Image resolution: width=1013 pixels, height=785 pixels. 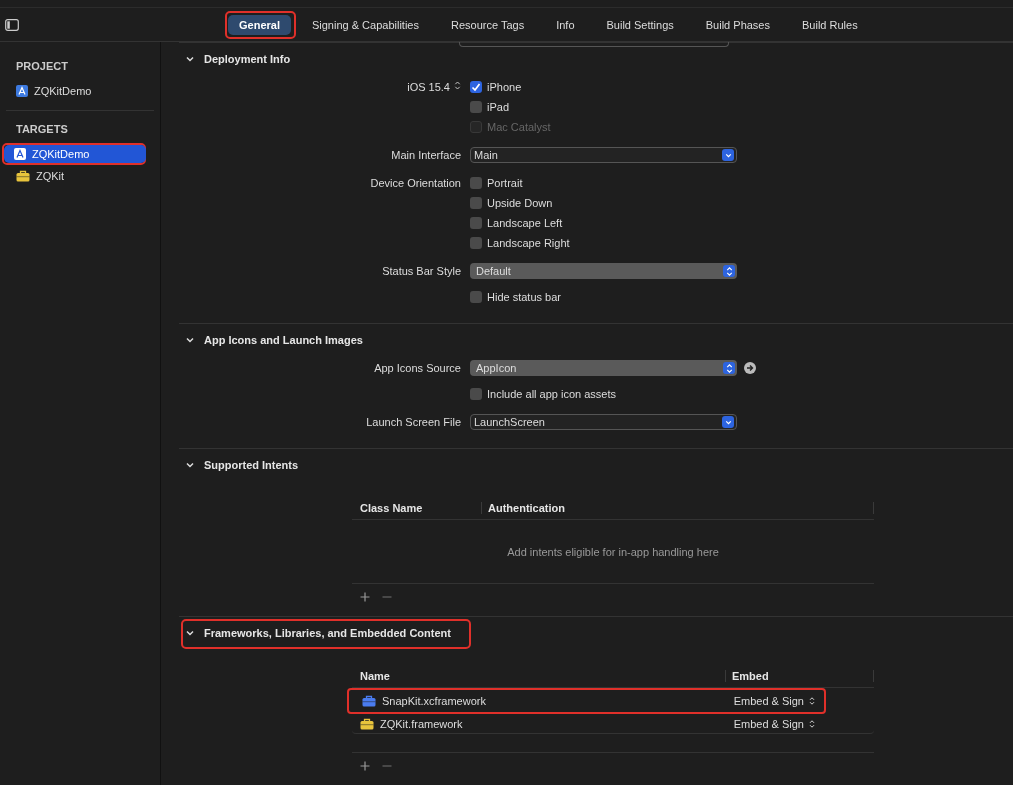 What do you see at coordinates (750, 368) in the screenshot?
I see `arrow-circle-icon` at bounding box center [750, 368].